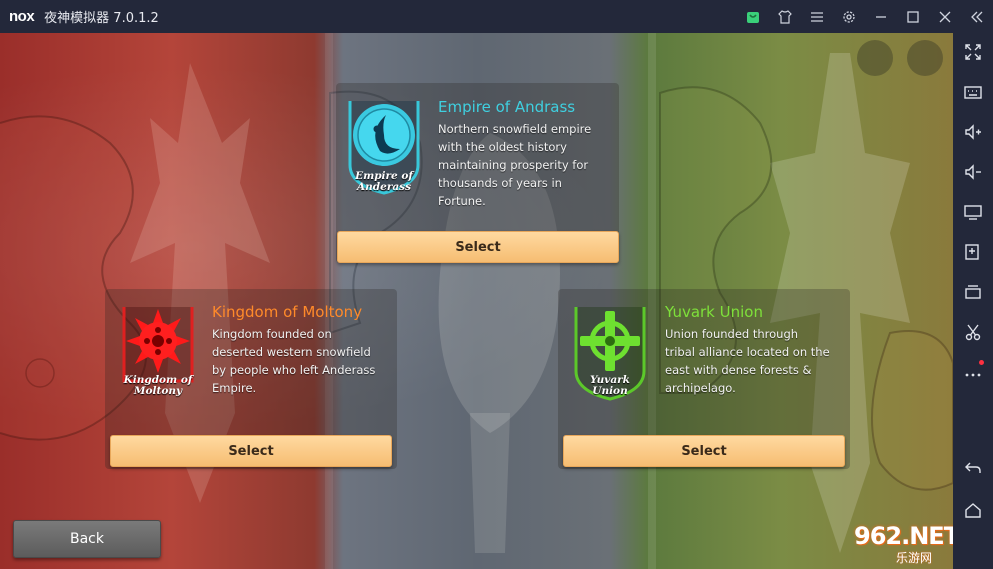 The width and height of the screenshot is (993, 569). I want to click on skin-icon, so click(785, 16).